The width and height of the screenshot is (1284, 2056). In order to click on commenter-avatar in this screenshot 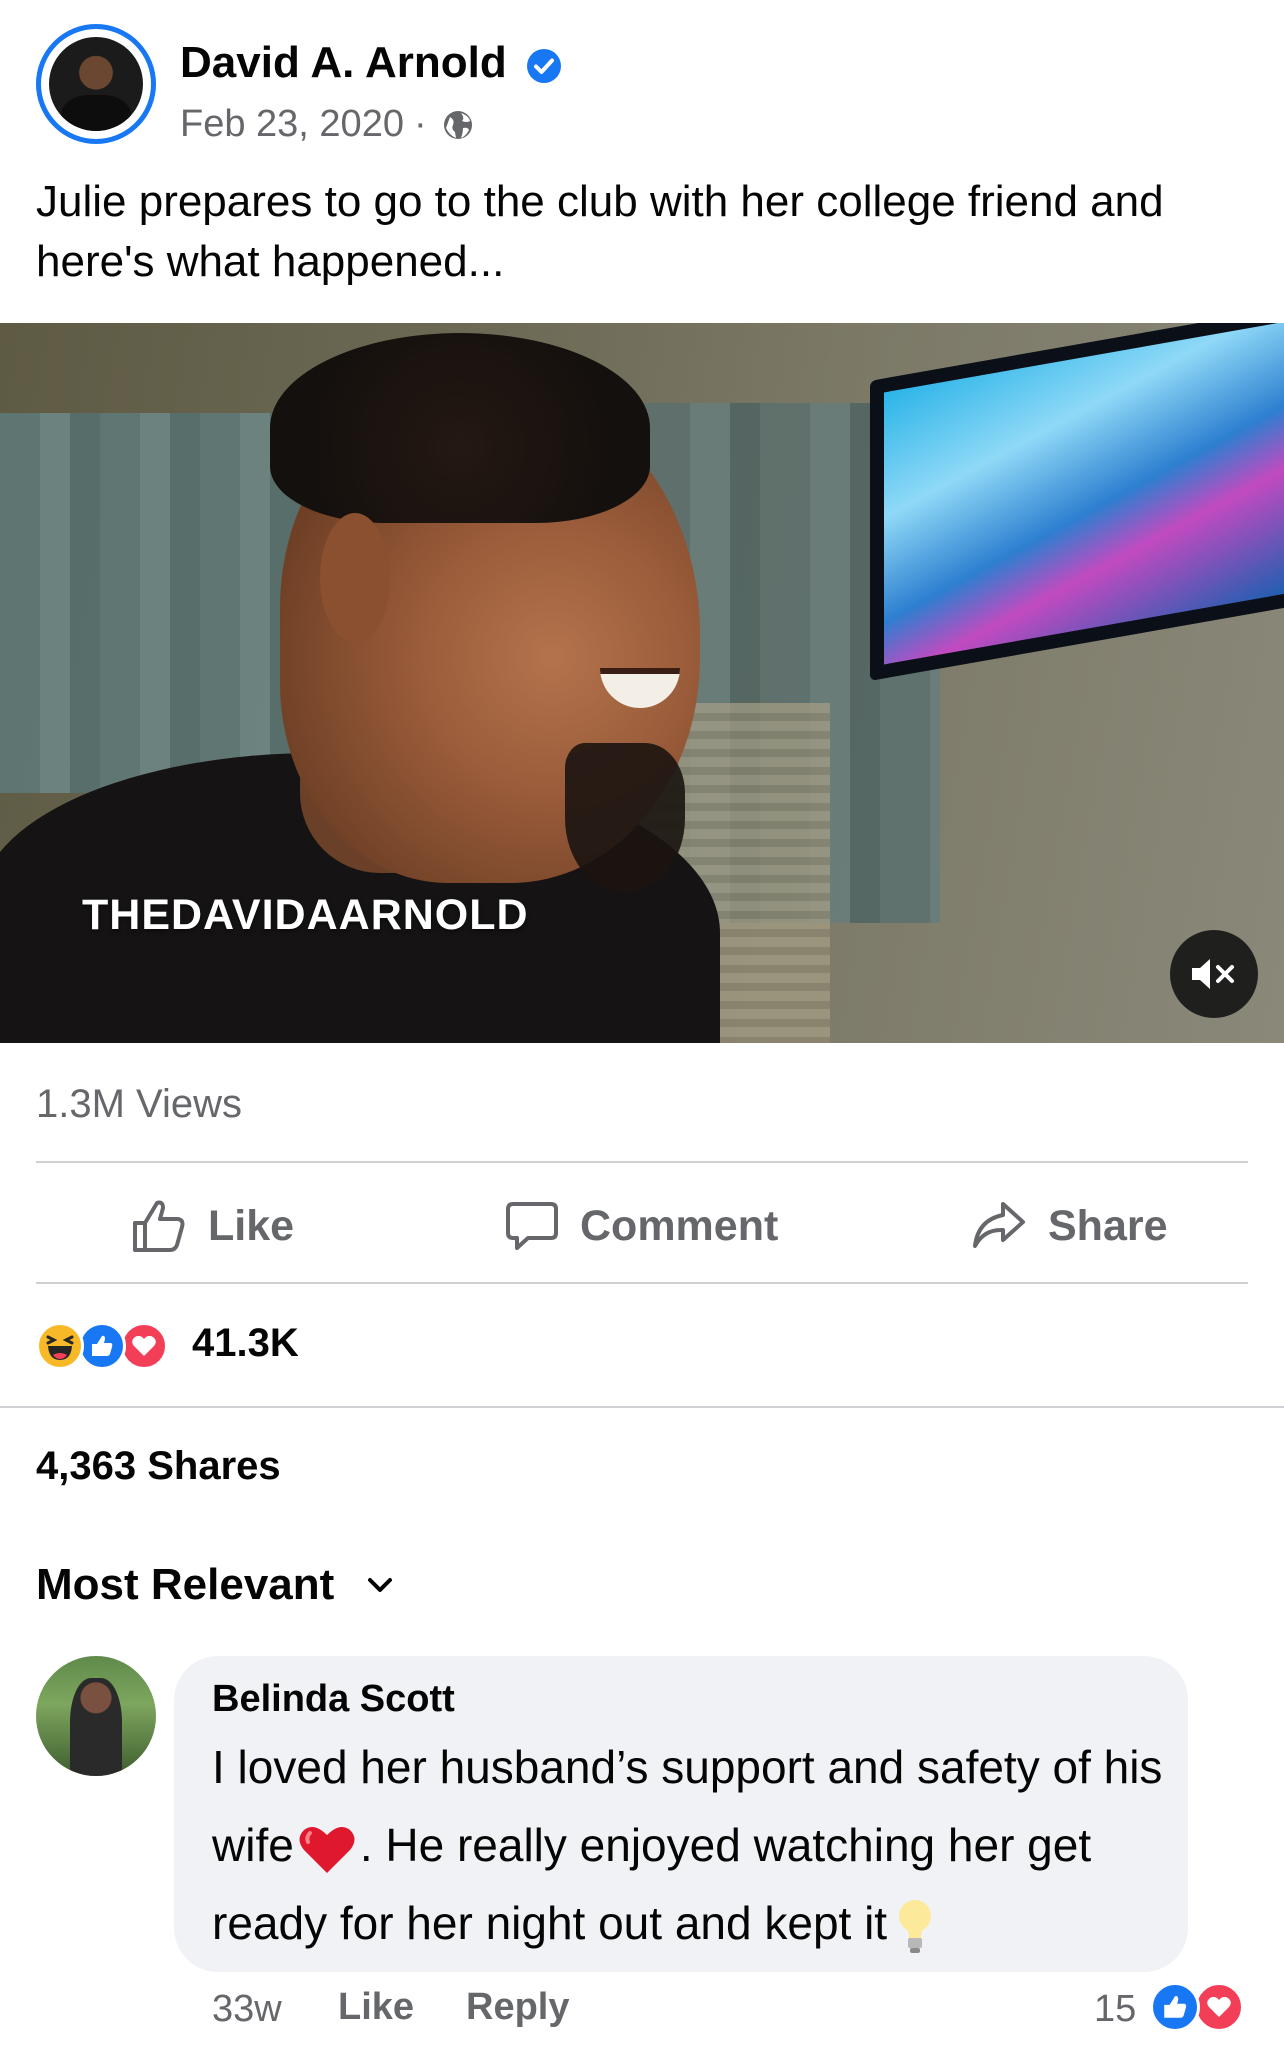, I will do `click(96, 1716)`.